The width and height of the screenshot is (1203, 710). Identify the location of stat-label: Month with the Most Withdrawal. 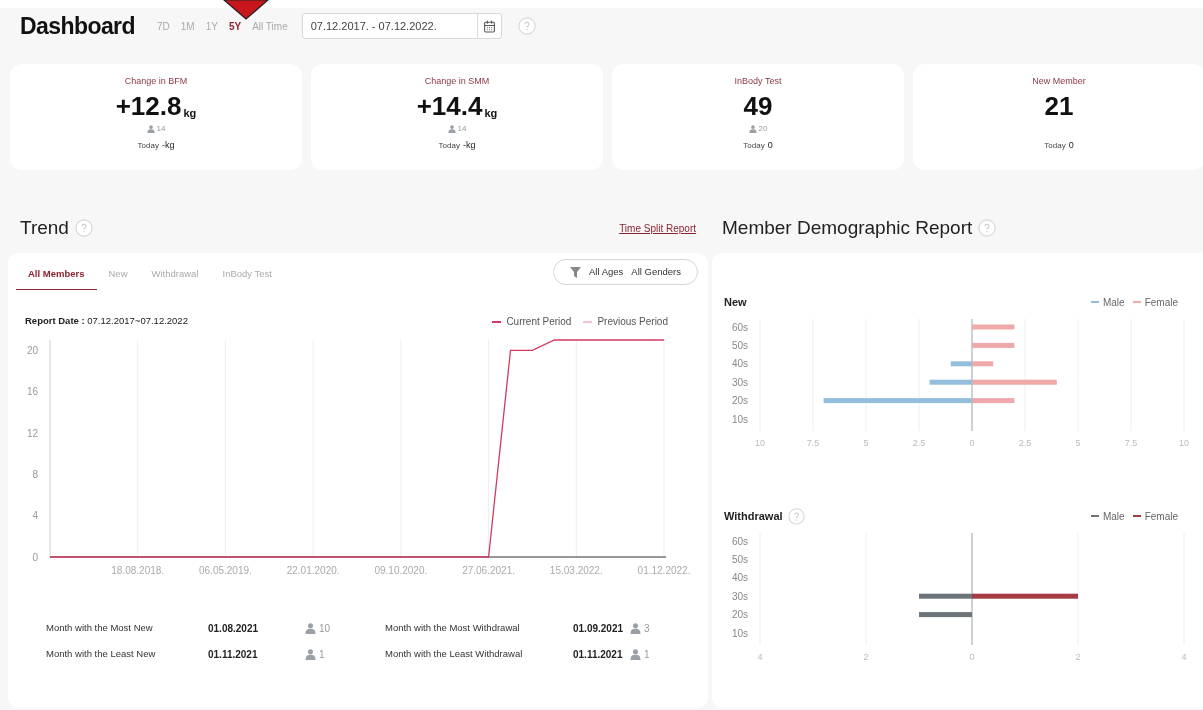
(453, 628).